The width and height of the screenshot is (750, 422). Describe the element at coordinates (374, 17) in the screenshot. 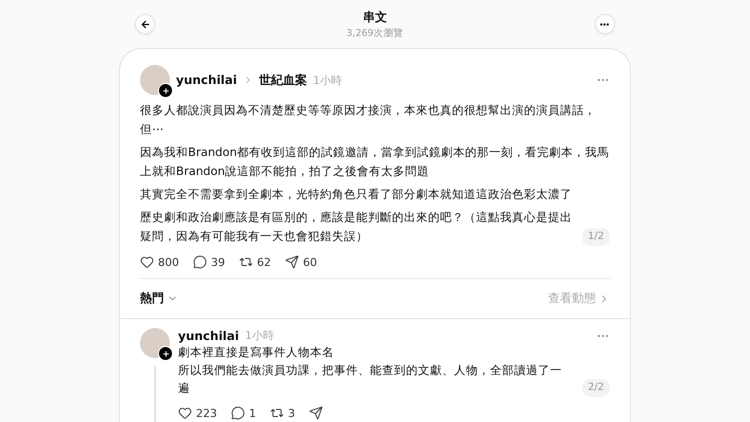

I see `page-title: 串文` at that location.